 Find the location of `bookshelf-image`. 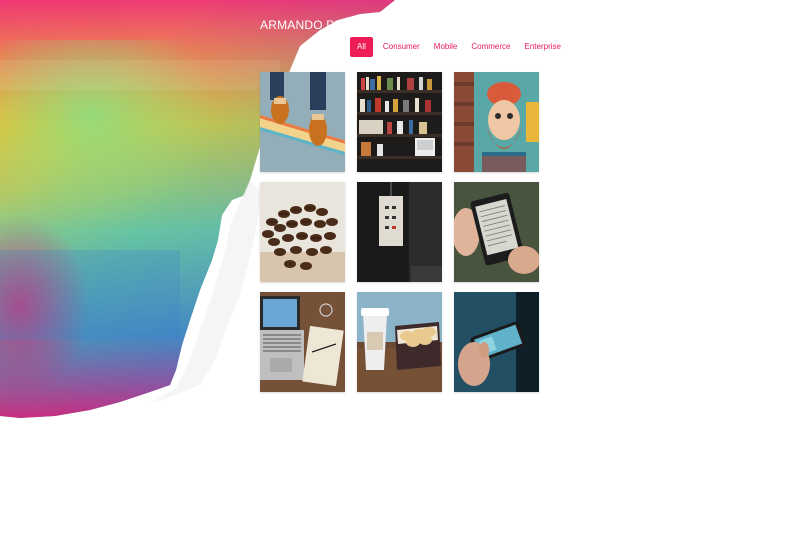

bookshelf-image is located at coordinates (399, 122).